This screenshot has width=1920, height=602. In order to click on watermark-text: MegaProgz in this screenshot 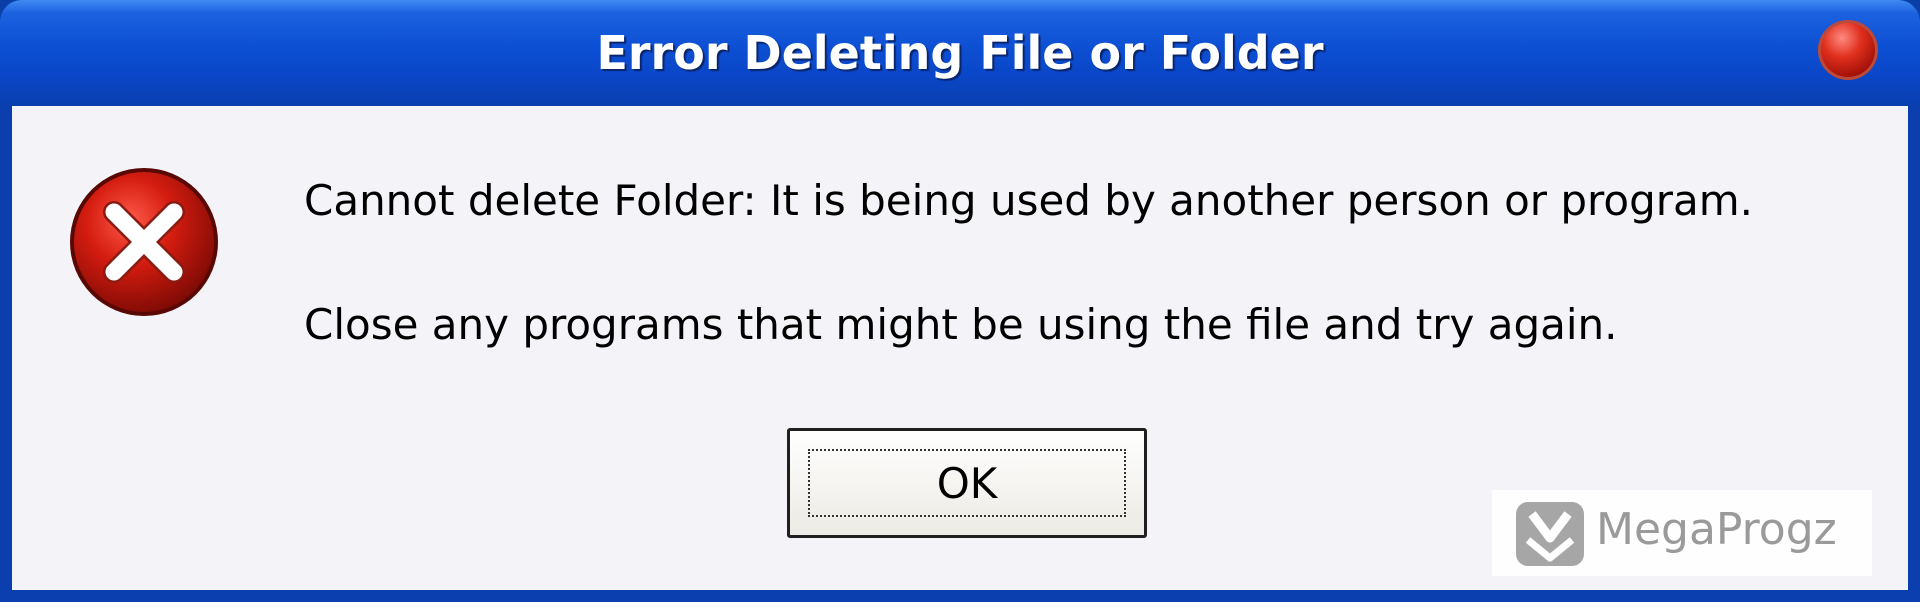, I will do `click(1716, 529)`.